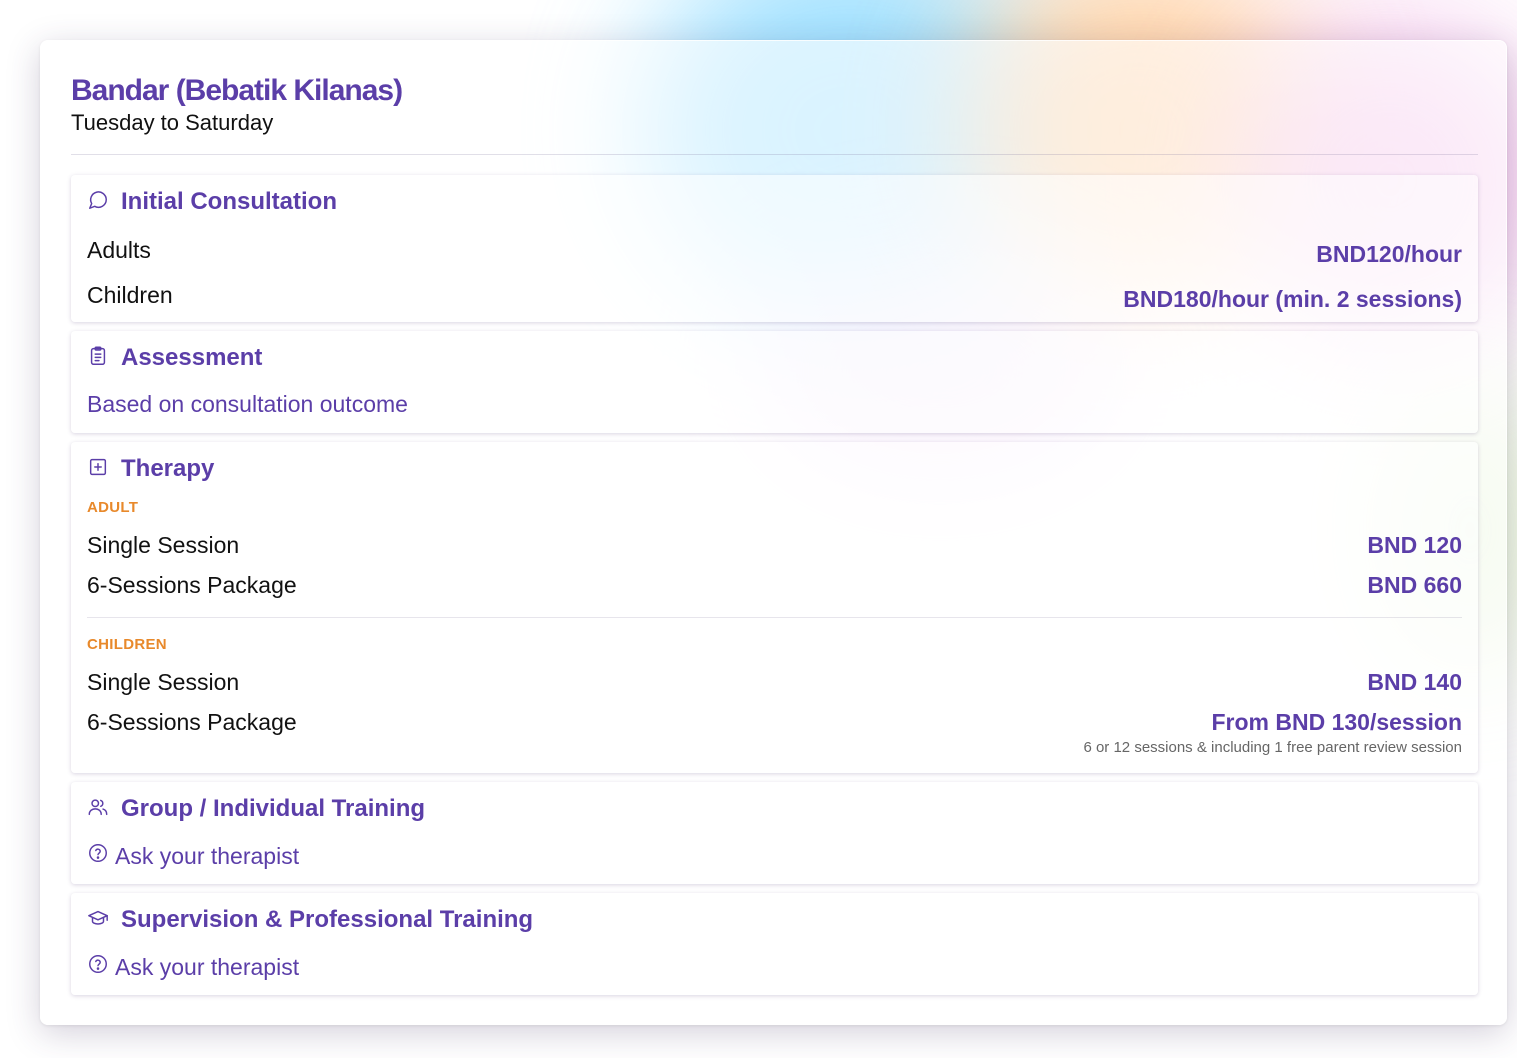 This screenshot has width=1517, height=1058. What do you see at coordinates (130, 295) in the screenshot?
I see `row-label: Children` at bounding box center [130, 295].